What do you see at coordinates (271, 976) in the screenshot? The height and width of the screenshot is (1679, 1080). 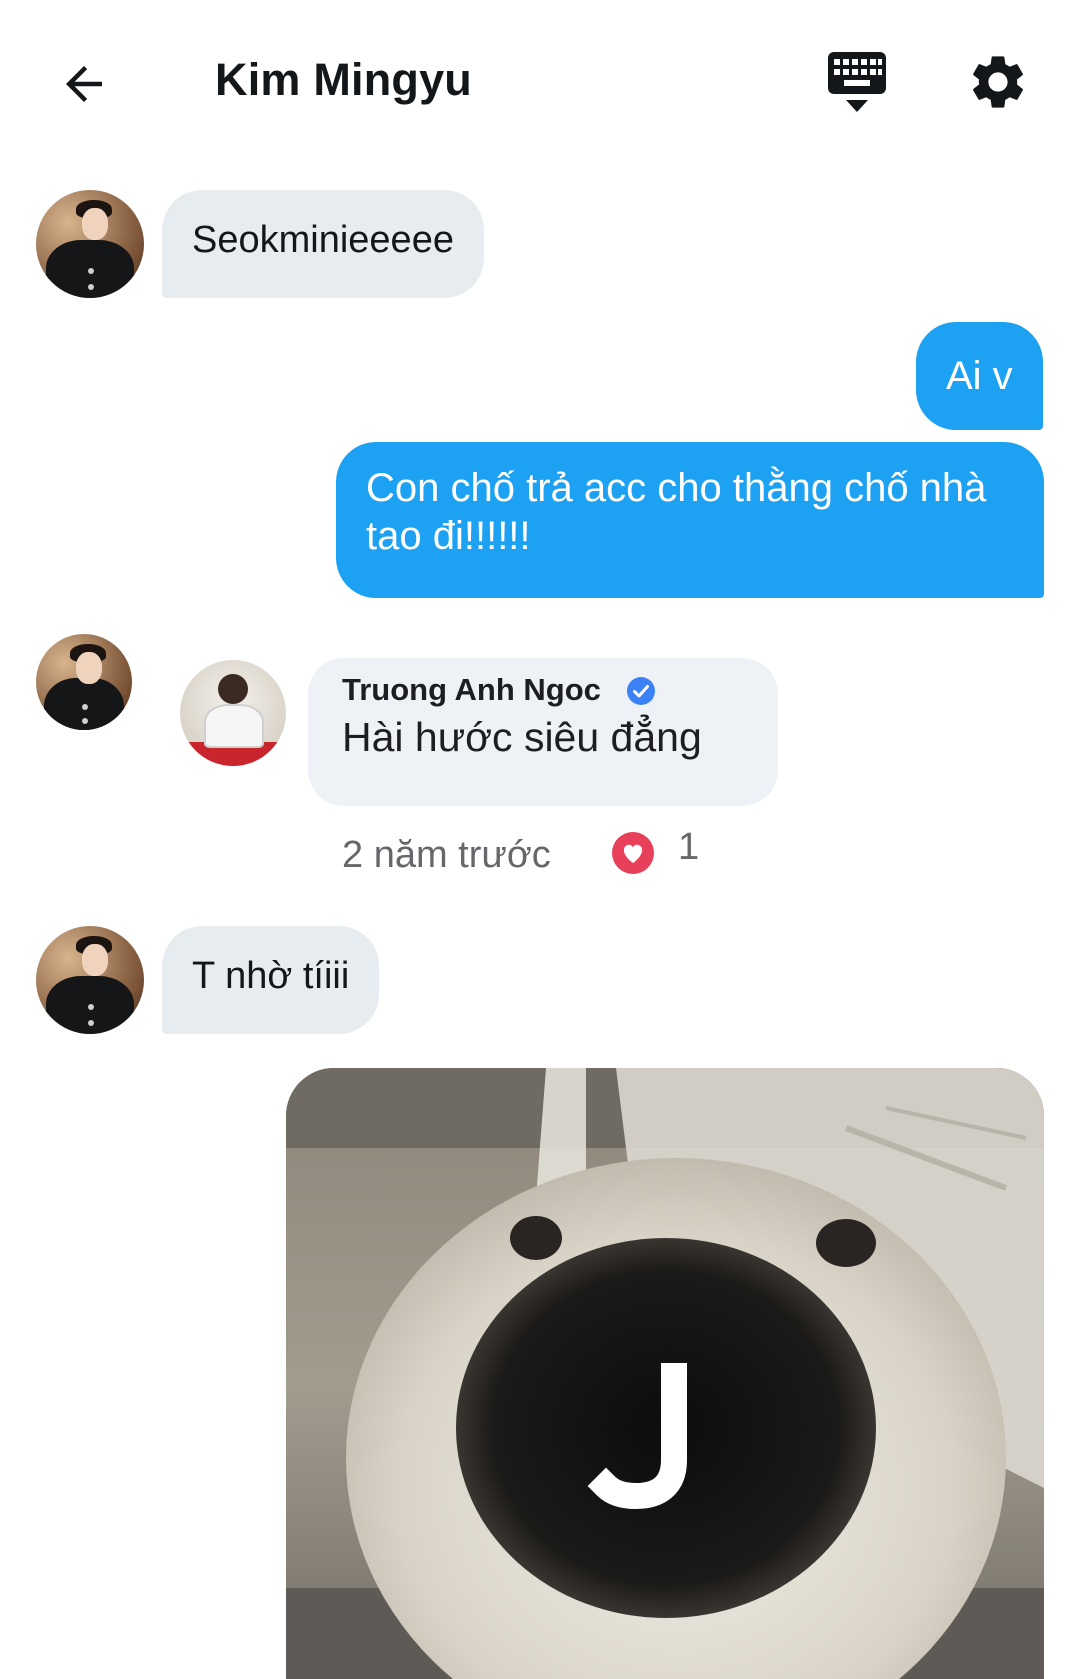 I see `message-text: T nhờ tíiii` at bounding box center [271, 976].